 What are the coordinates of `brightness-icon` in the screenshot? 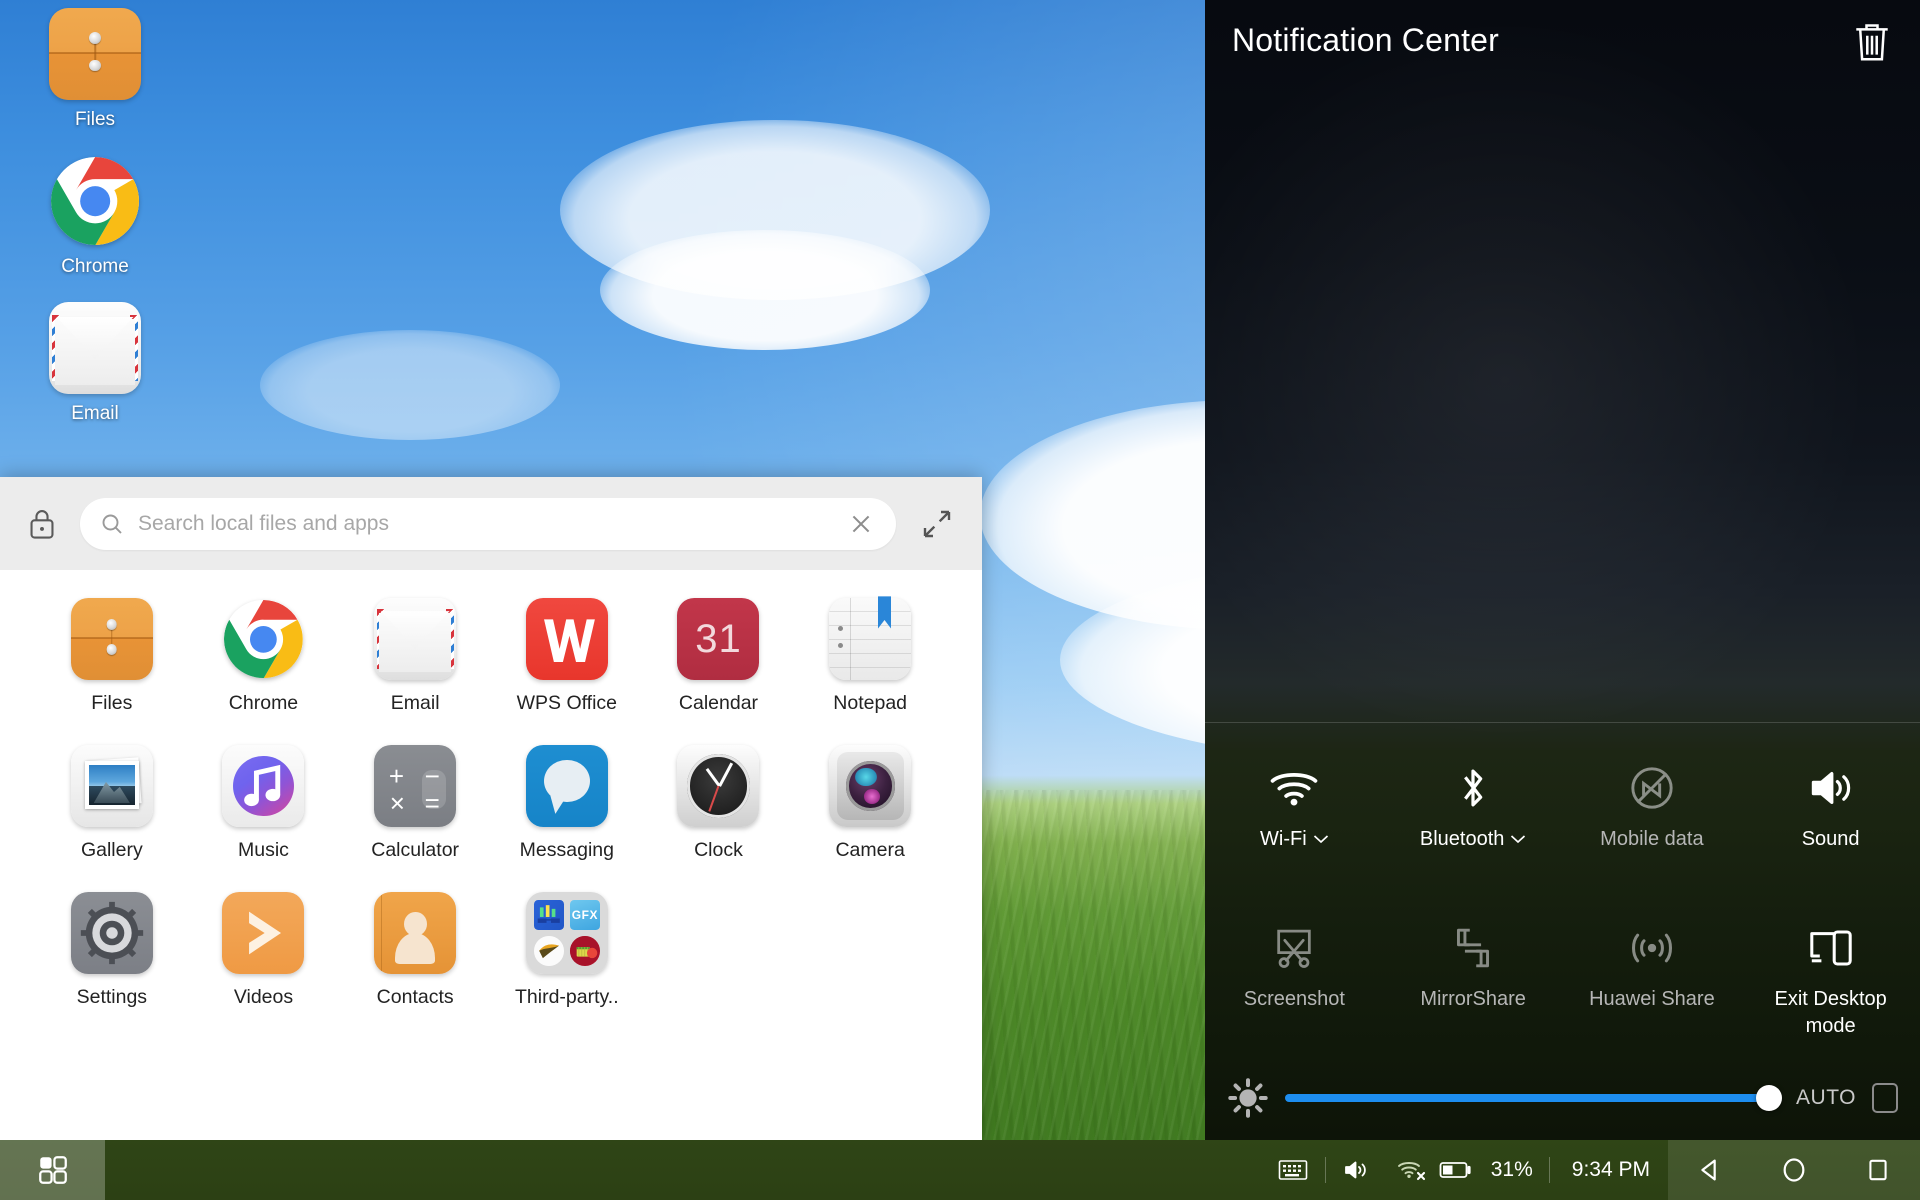 It's located at (1248, 1098).